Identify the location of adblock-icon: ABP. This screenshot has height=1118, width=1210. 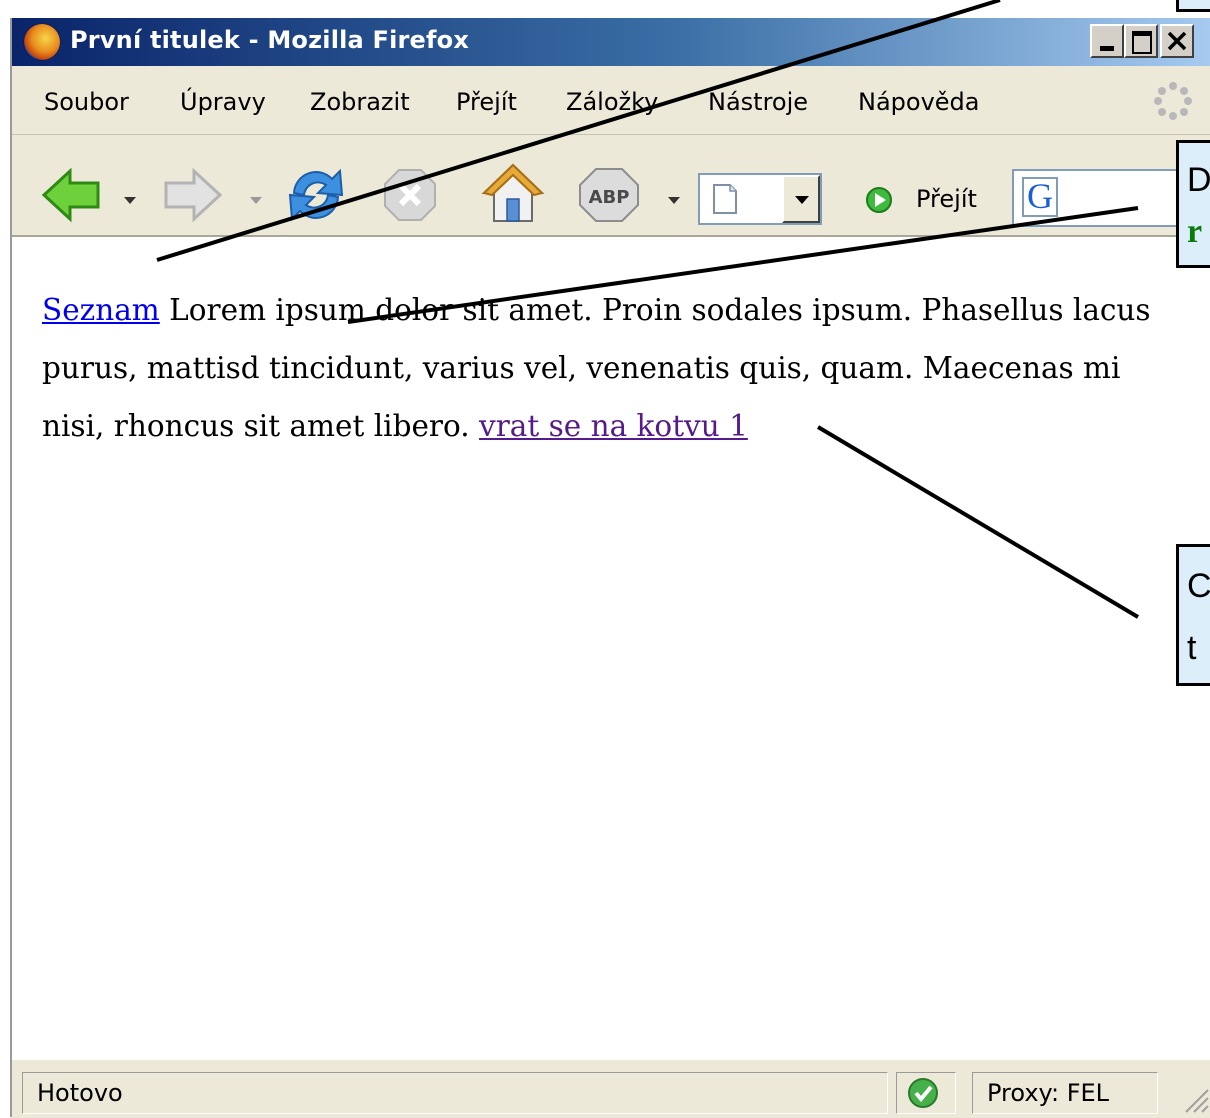
(609, 195).